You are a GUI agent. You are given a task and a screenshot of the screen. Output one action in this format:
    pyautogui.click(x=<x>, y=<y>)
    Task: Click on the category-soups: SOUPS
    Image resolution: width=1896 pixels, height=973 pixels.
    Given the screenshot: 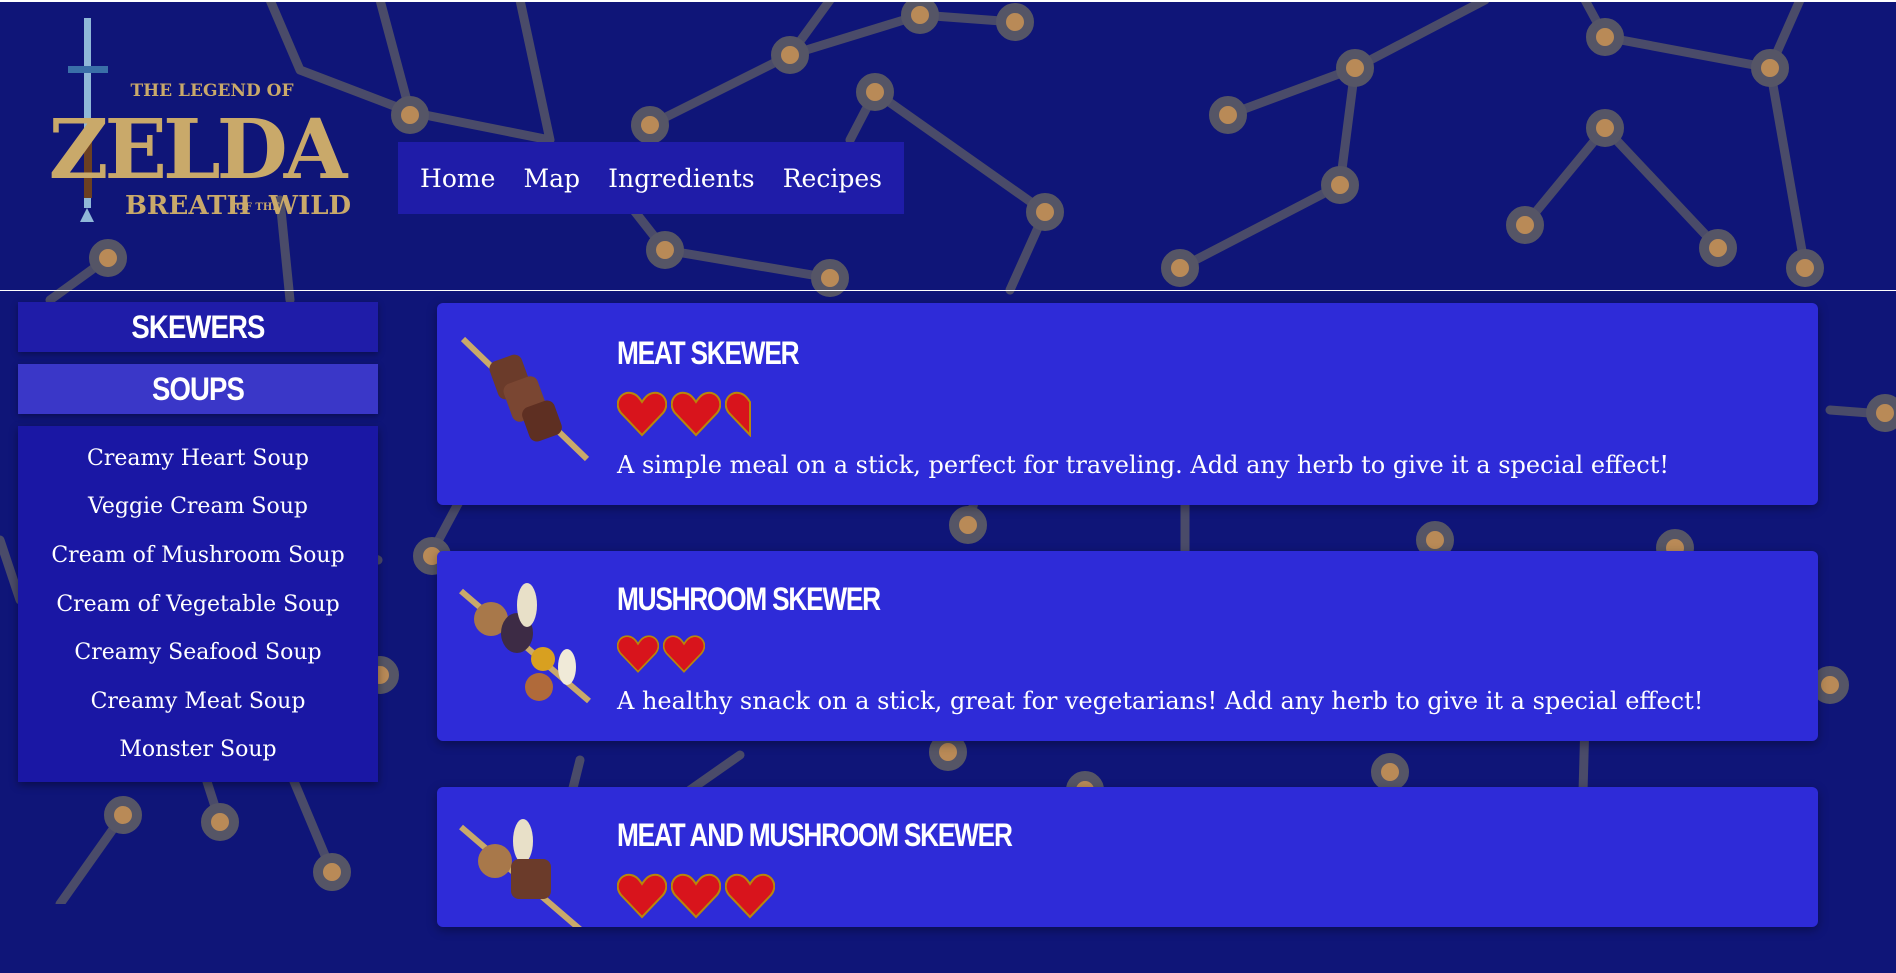 What is the action you would take?
    pyautogui.click(x=198, y=389)
    